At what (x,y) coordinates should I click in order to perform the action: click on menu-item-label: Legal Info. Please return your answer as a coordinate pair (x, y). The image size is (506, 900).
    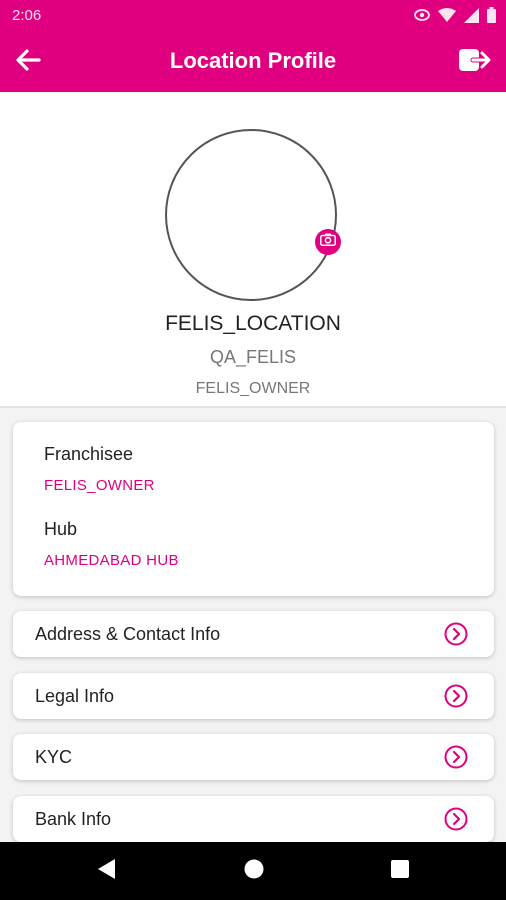
    Looking at the image, I should click on (75, 696).